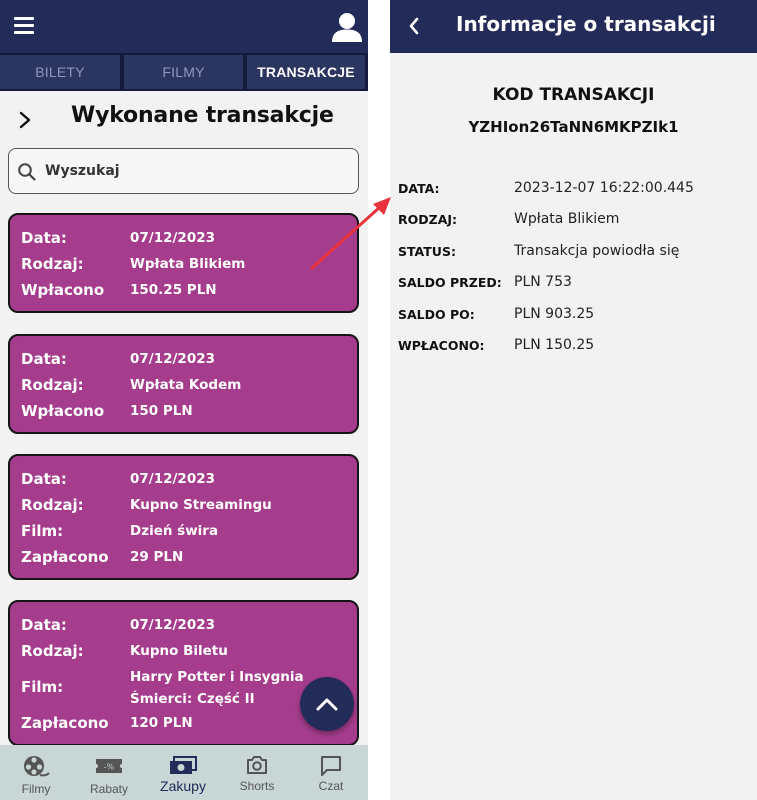 This screenshot has height=800, width=757. I want to click on tab-transakcje: TRANSAKCJE, so click(306, 72).